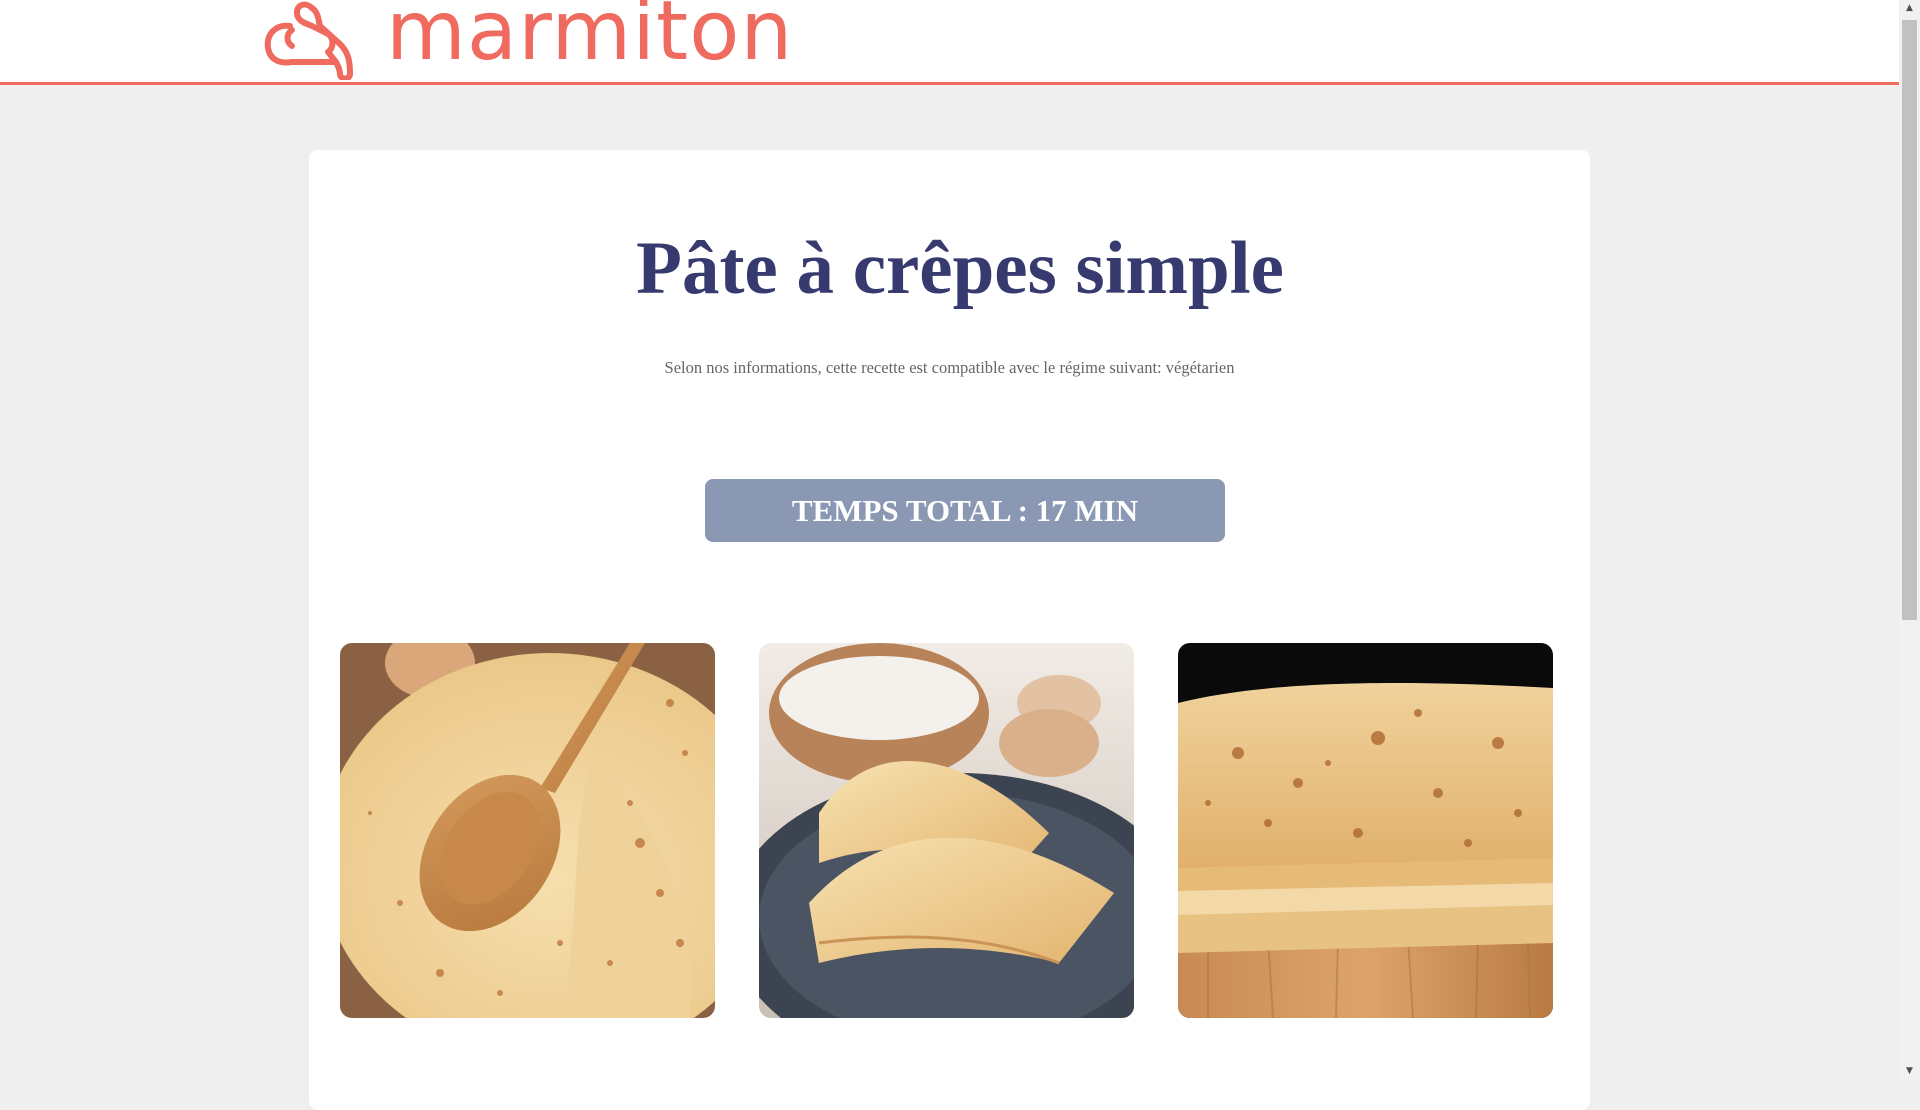 The image size is (1920, 1110). What do you see at coordinates (1909, 1071) in the screenshot?
I see `scroll-down-icon: ▼` at bounding box center [1909, 1071].